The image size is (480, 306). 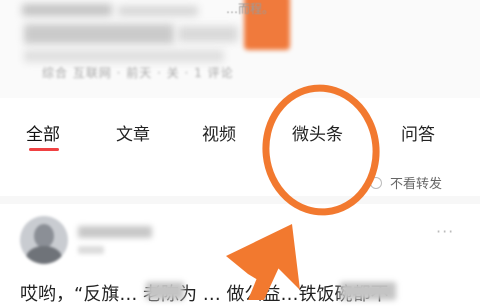 I want to click on hide-reposts-toggle: 不看转发, so click(x=406, y=182).